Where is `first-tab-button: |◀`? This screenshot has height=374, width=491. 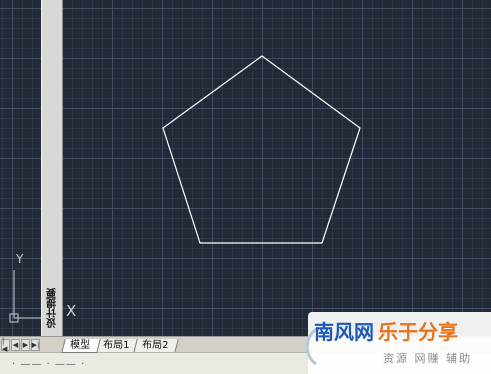
first-tab-button: |◀ is located at coordinates (5, 345).